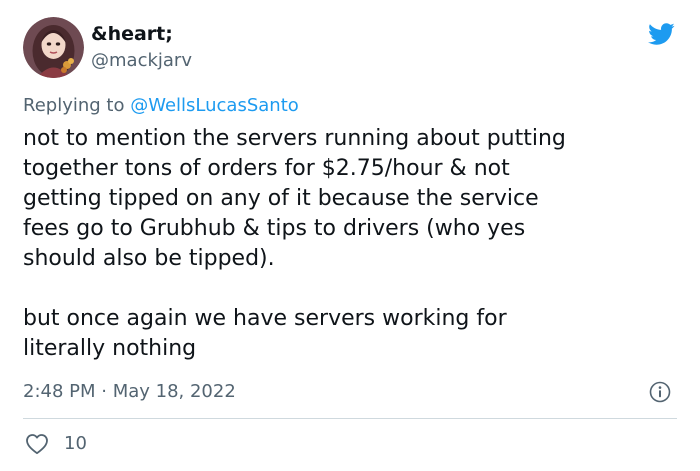 This screenshot has width=700, height=471. Describe the element at coordinates (129, 392) in the screenshot. I see `tweet-timestamp: 2:48 PM · May 18, 2022` at that location.